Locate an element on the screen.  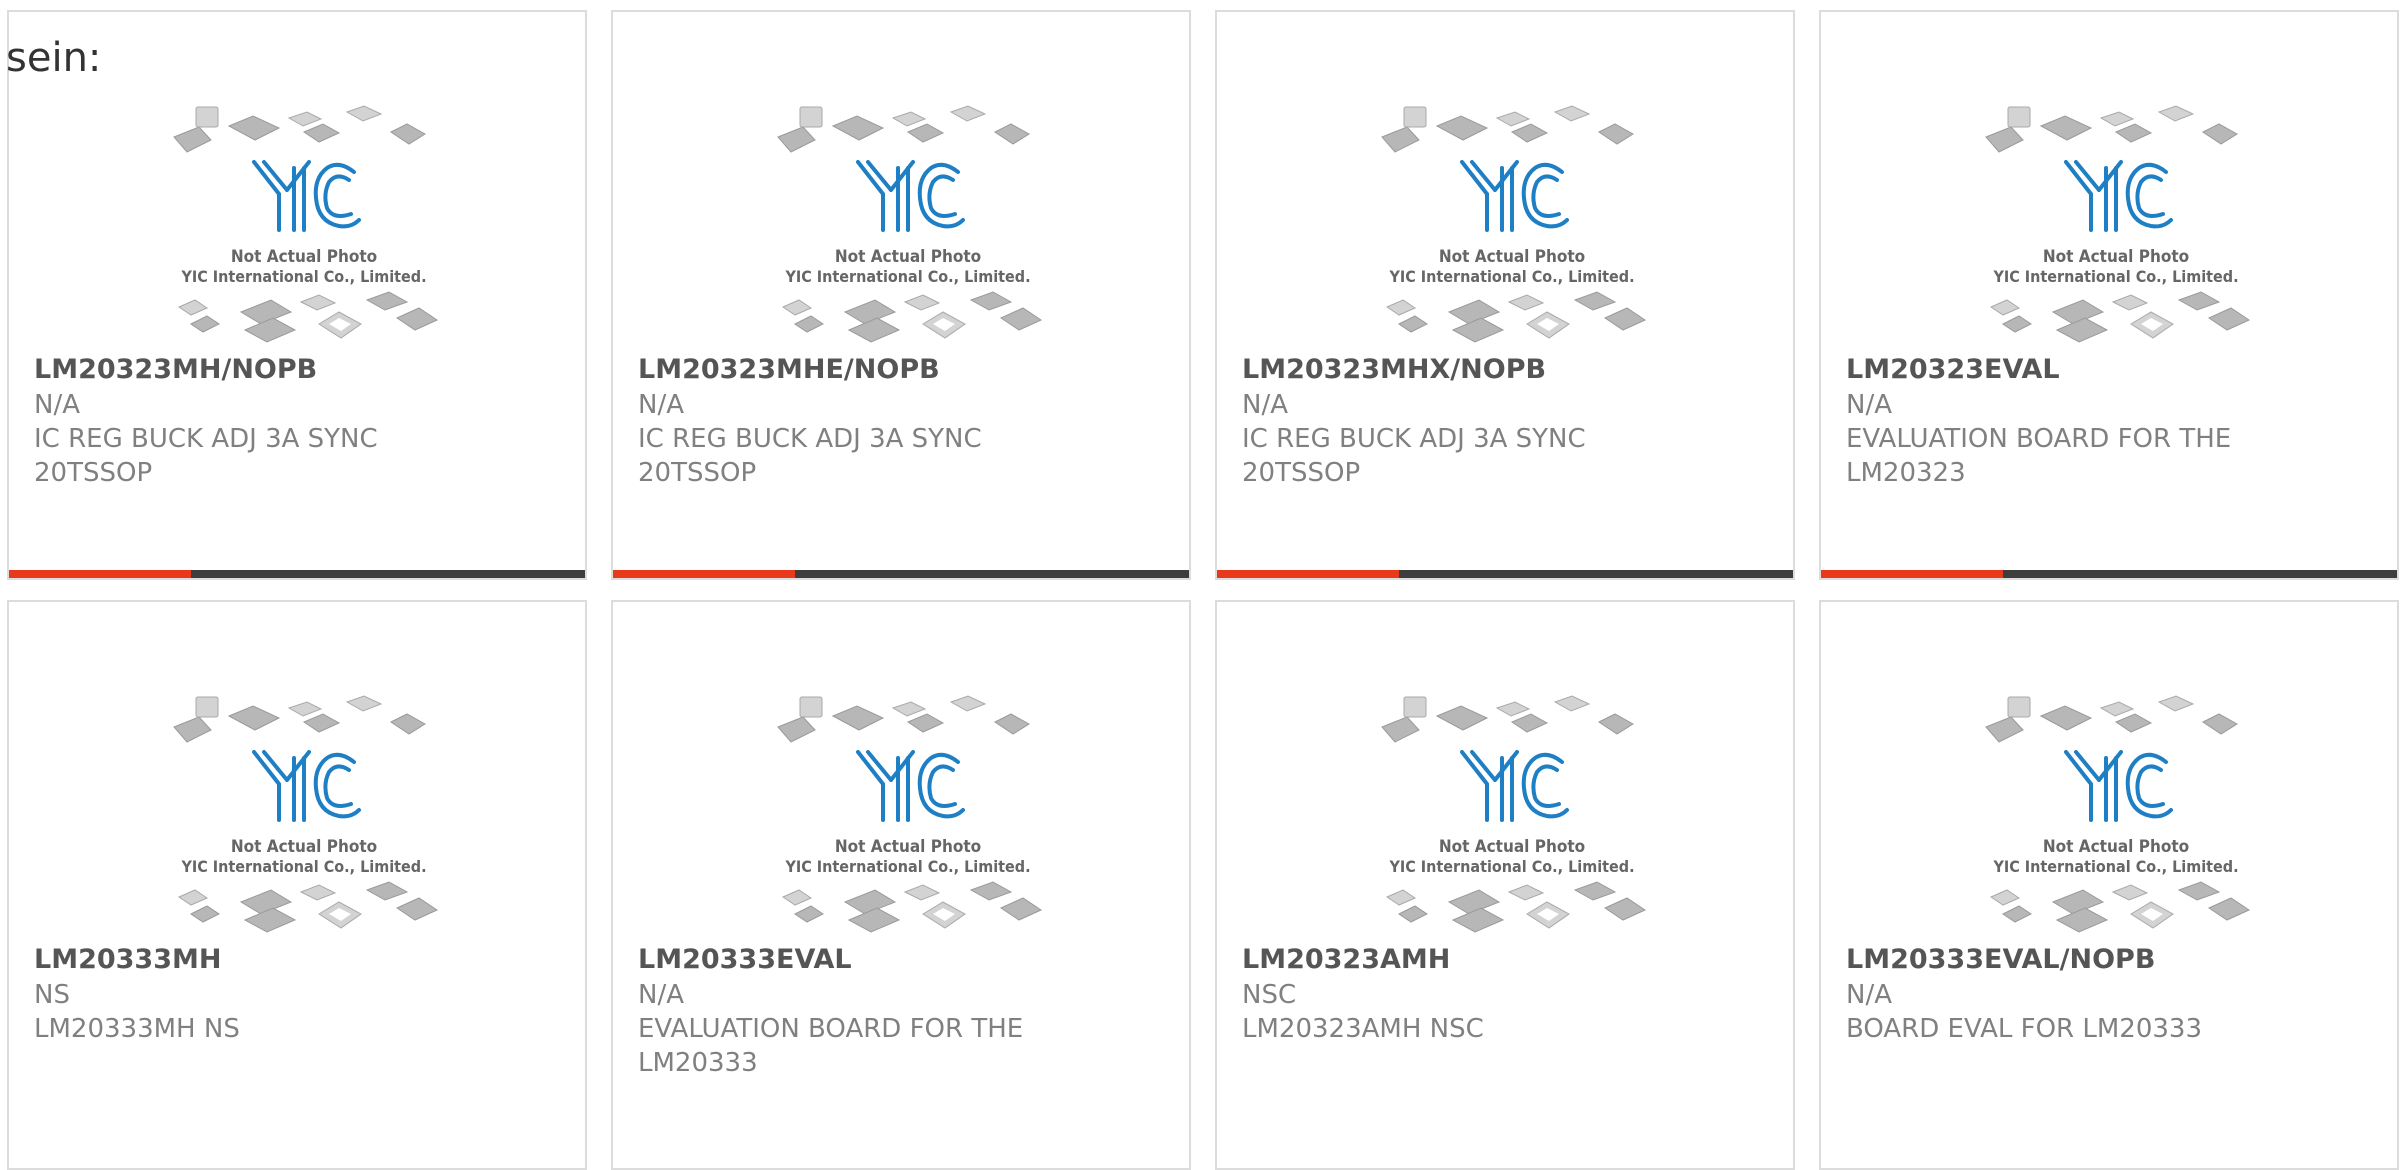
product-manufacturer: NSC is located at coordinates (1269, 995).